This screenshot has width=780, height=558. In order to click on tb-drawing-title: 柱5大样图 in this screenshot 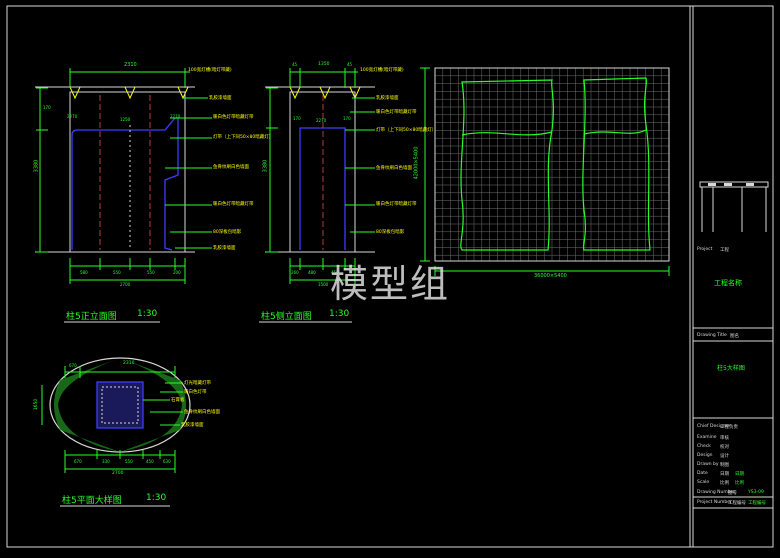, I will do `click(731, 368)`.